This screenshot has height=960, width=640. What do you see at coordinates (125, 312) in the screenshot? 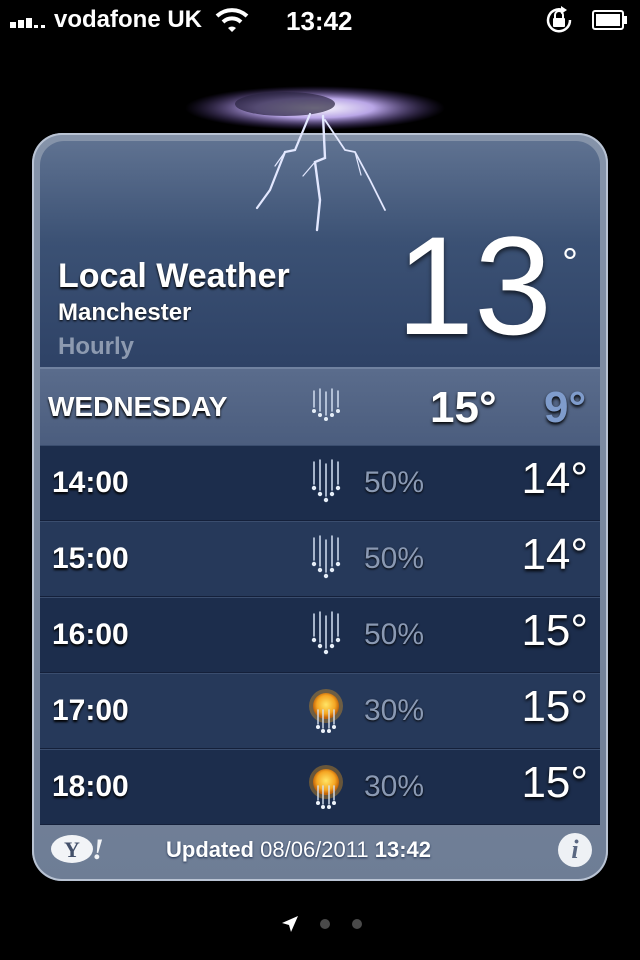
I see `location-city: Manchester` at bounding box center [125, 312].